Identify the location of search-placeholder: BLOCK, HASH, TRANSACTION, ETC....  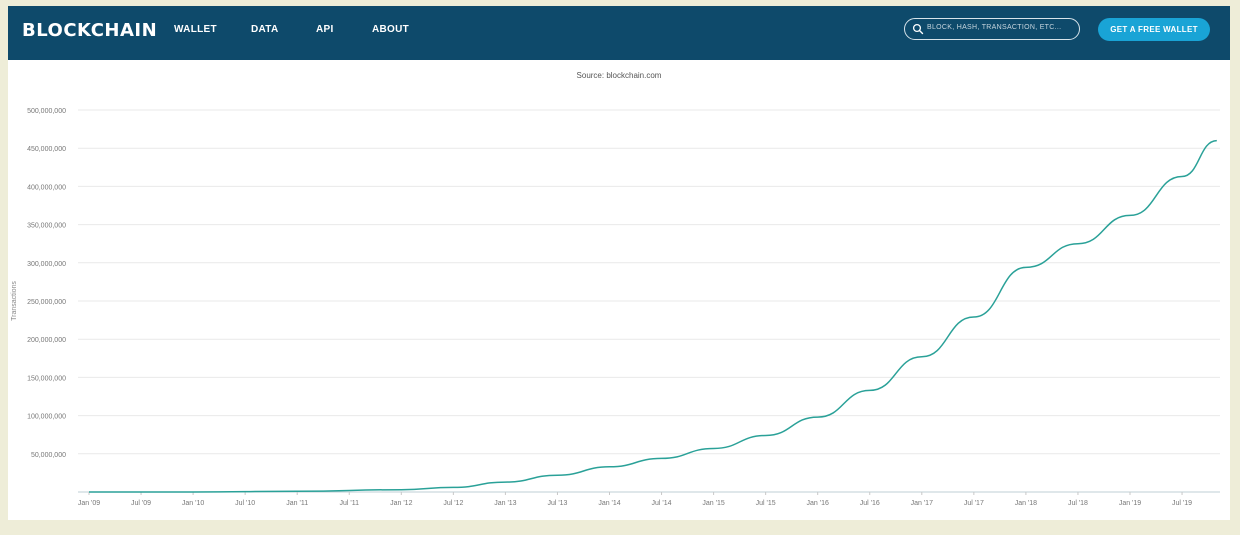
(994, 27).